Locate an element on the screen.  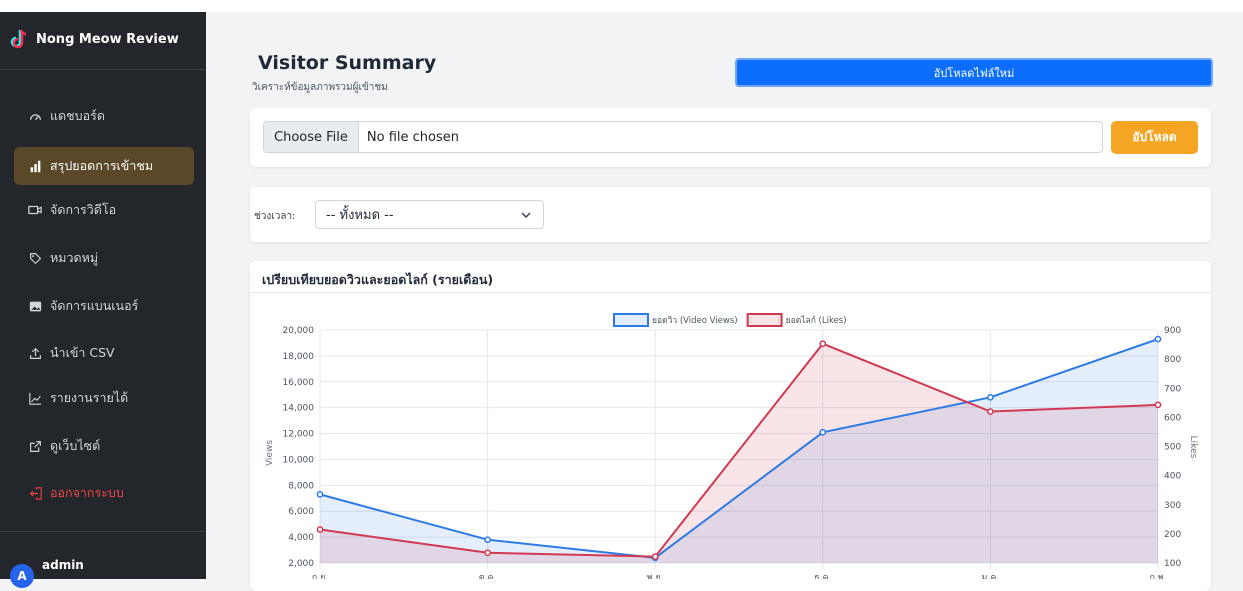
sidebar-item-dashboard: แดชบอร์ด is located at coordinates (104, 116).